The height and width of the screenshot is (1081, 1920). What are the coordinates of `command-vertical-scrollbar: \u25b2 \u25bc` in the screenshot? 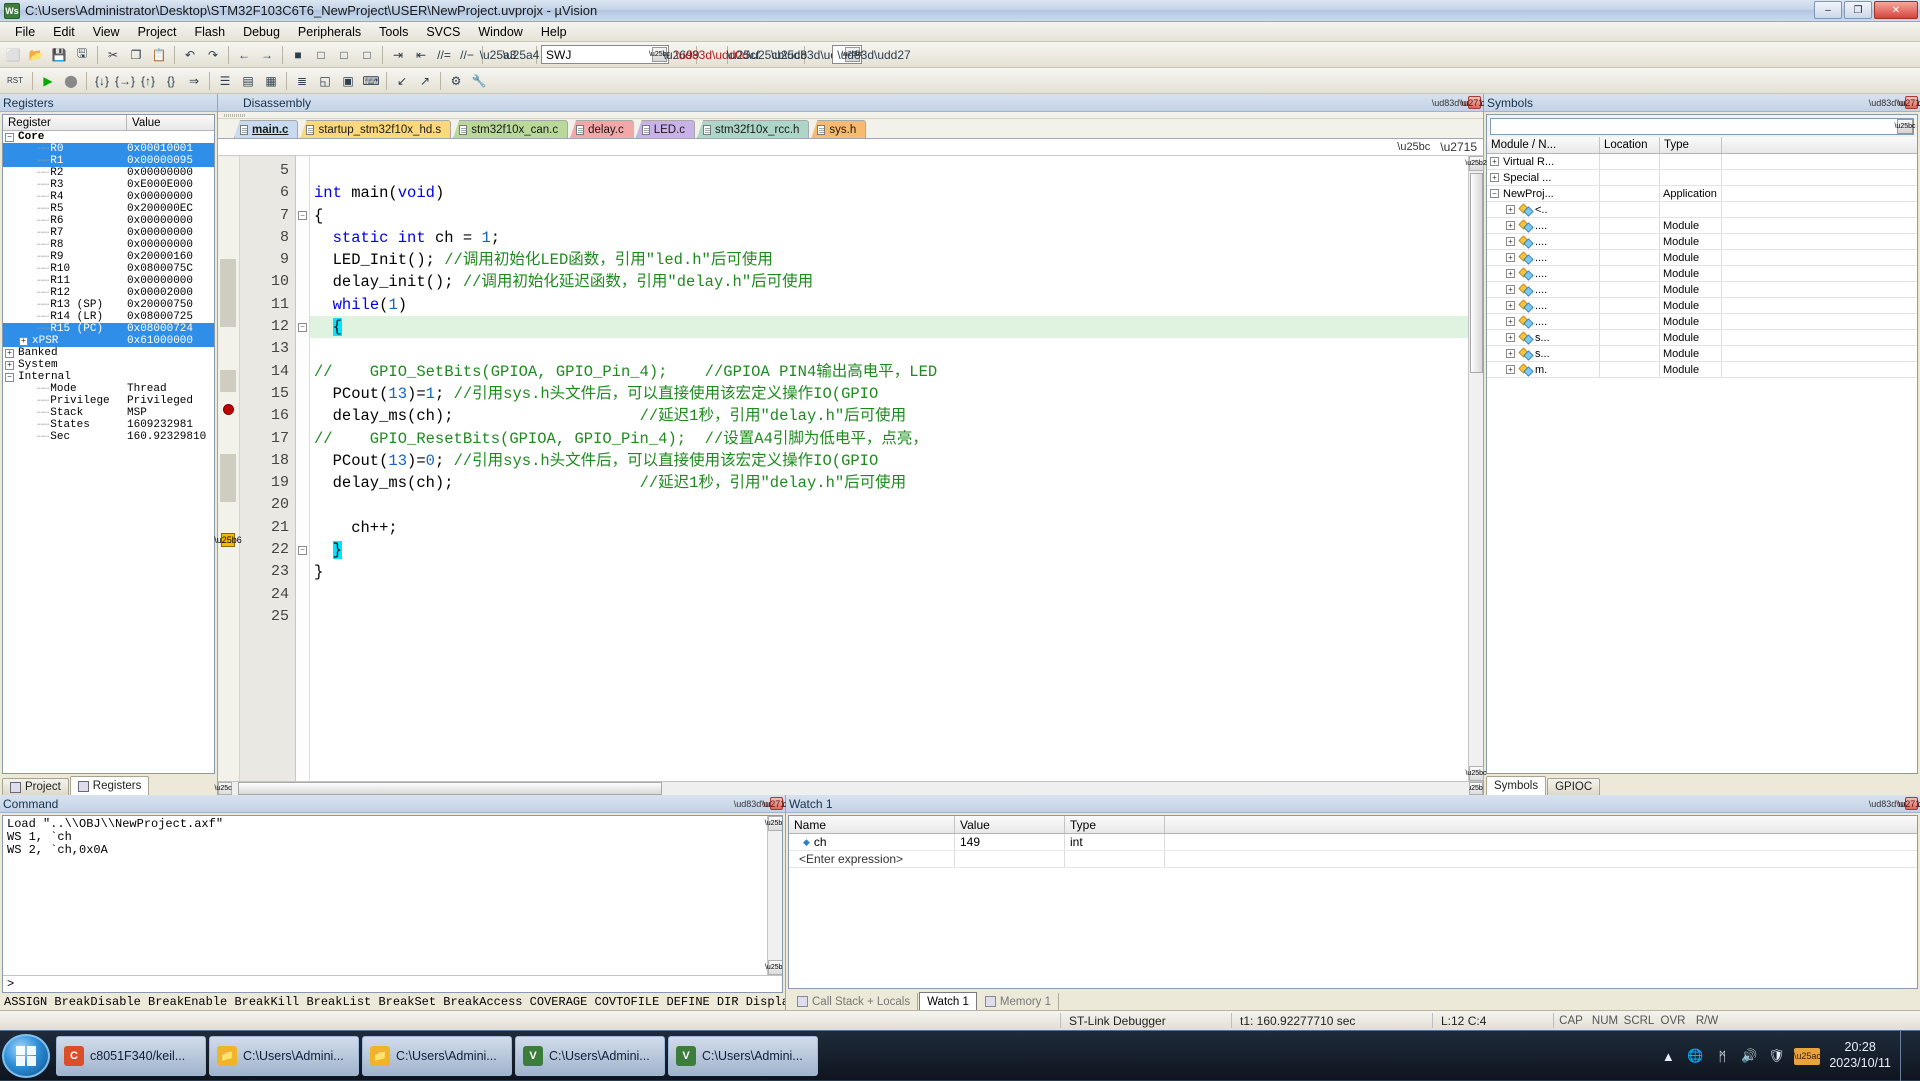 It's located at (774, 895).